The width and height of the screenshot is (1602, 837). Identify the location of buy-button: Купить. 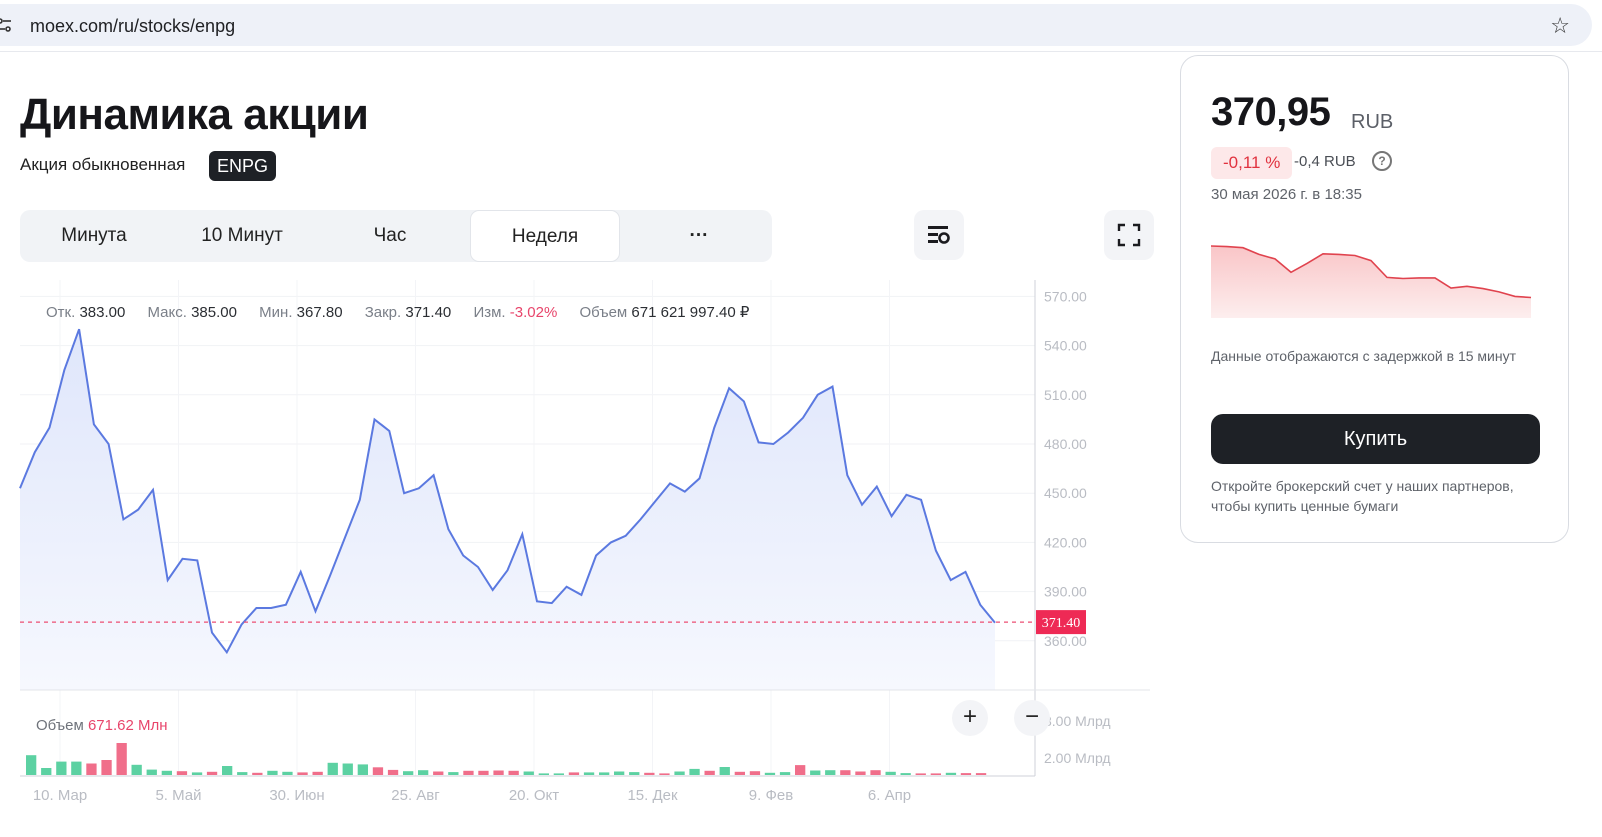
(1375, 439).